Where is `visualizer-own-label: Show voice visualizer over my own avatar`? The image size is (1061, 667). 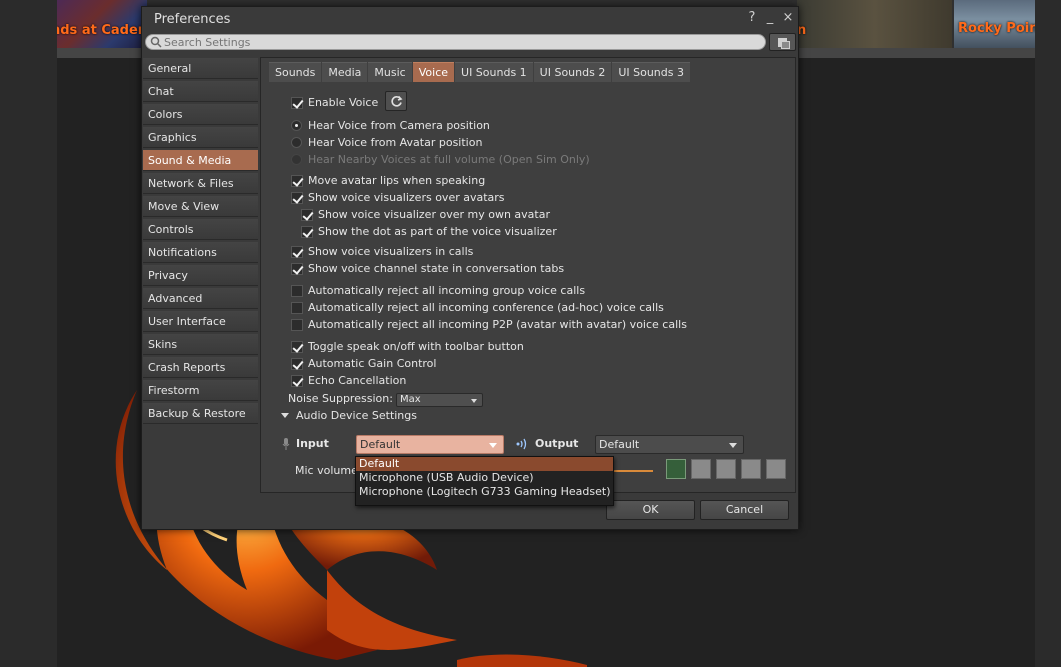 visualizer-own-label: Show voice visualizer over my own avatar is located at coordinates (434, 214).